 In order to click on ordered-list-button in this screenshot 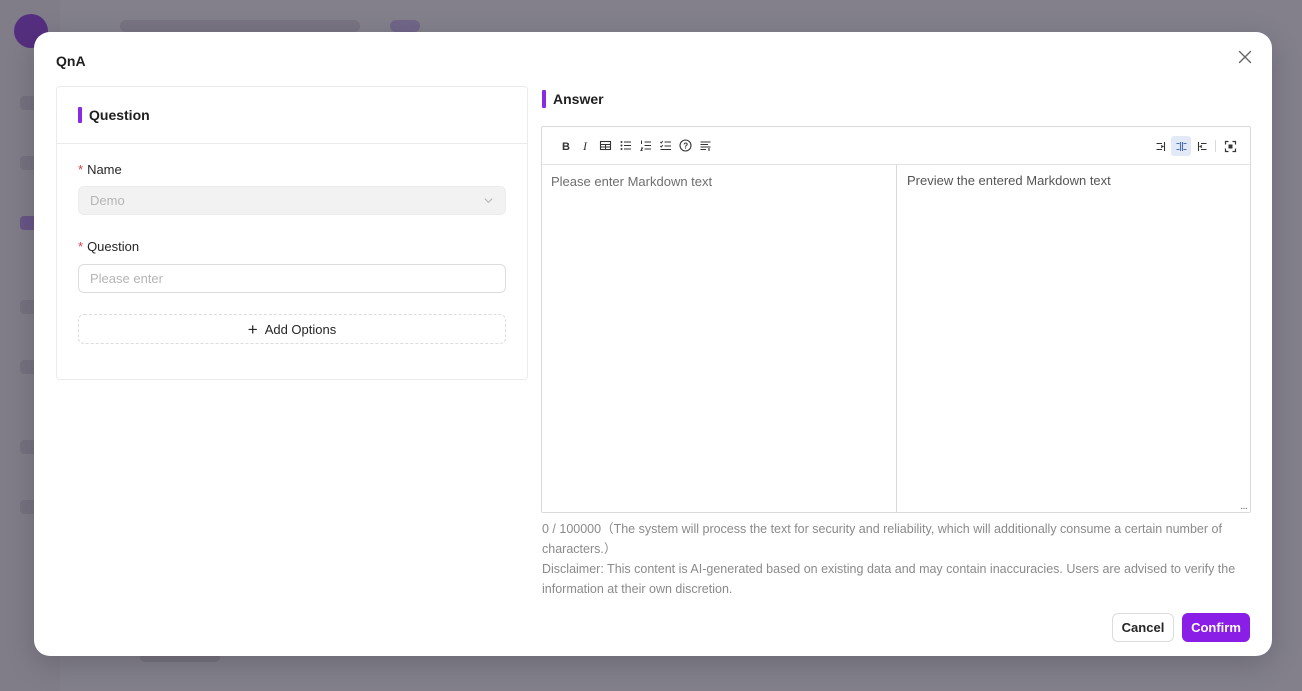, I will do `click(645, 146)`.